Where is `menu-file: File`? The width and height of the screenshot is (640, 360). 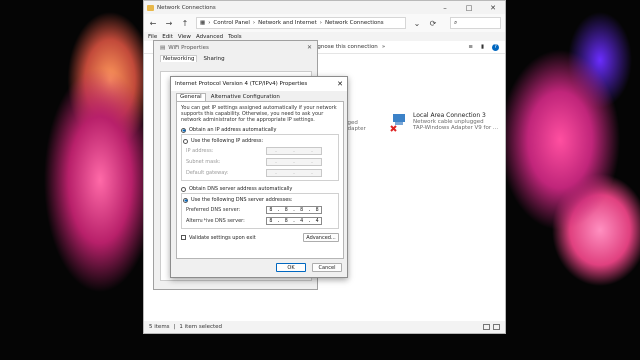 menu-file: File is located at coordinates (152, 37).